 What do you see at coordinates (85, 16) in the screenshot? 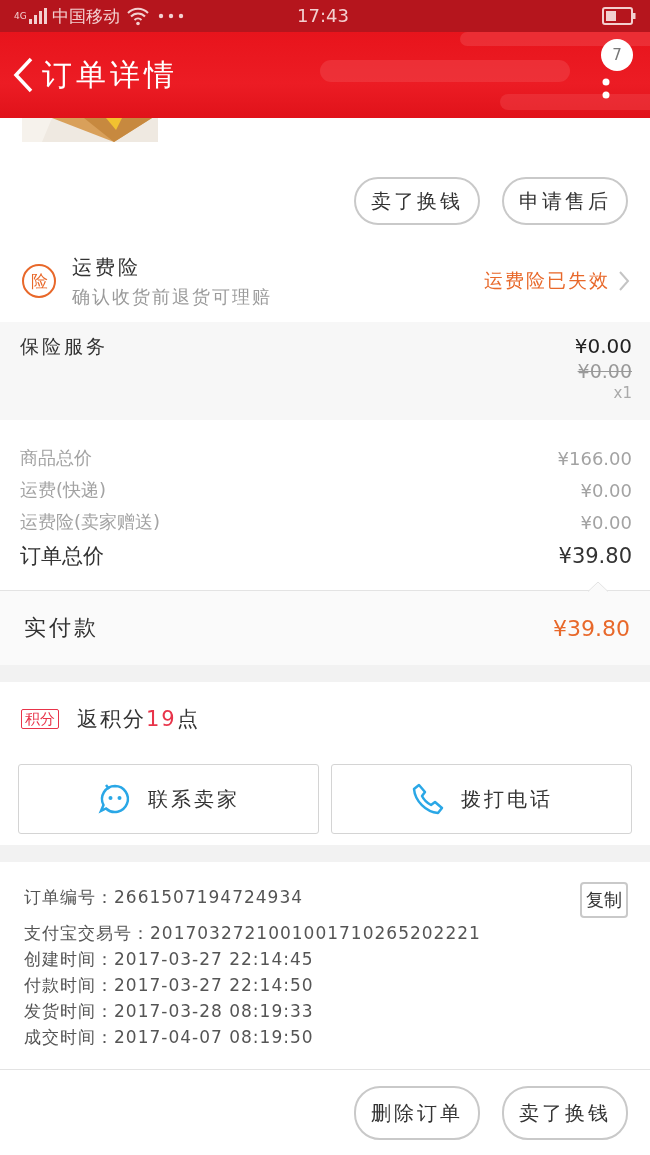
I see `carrier-name: 中国移动` at bounding box center [85, 16].